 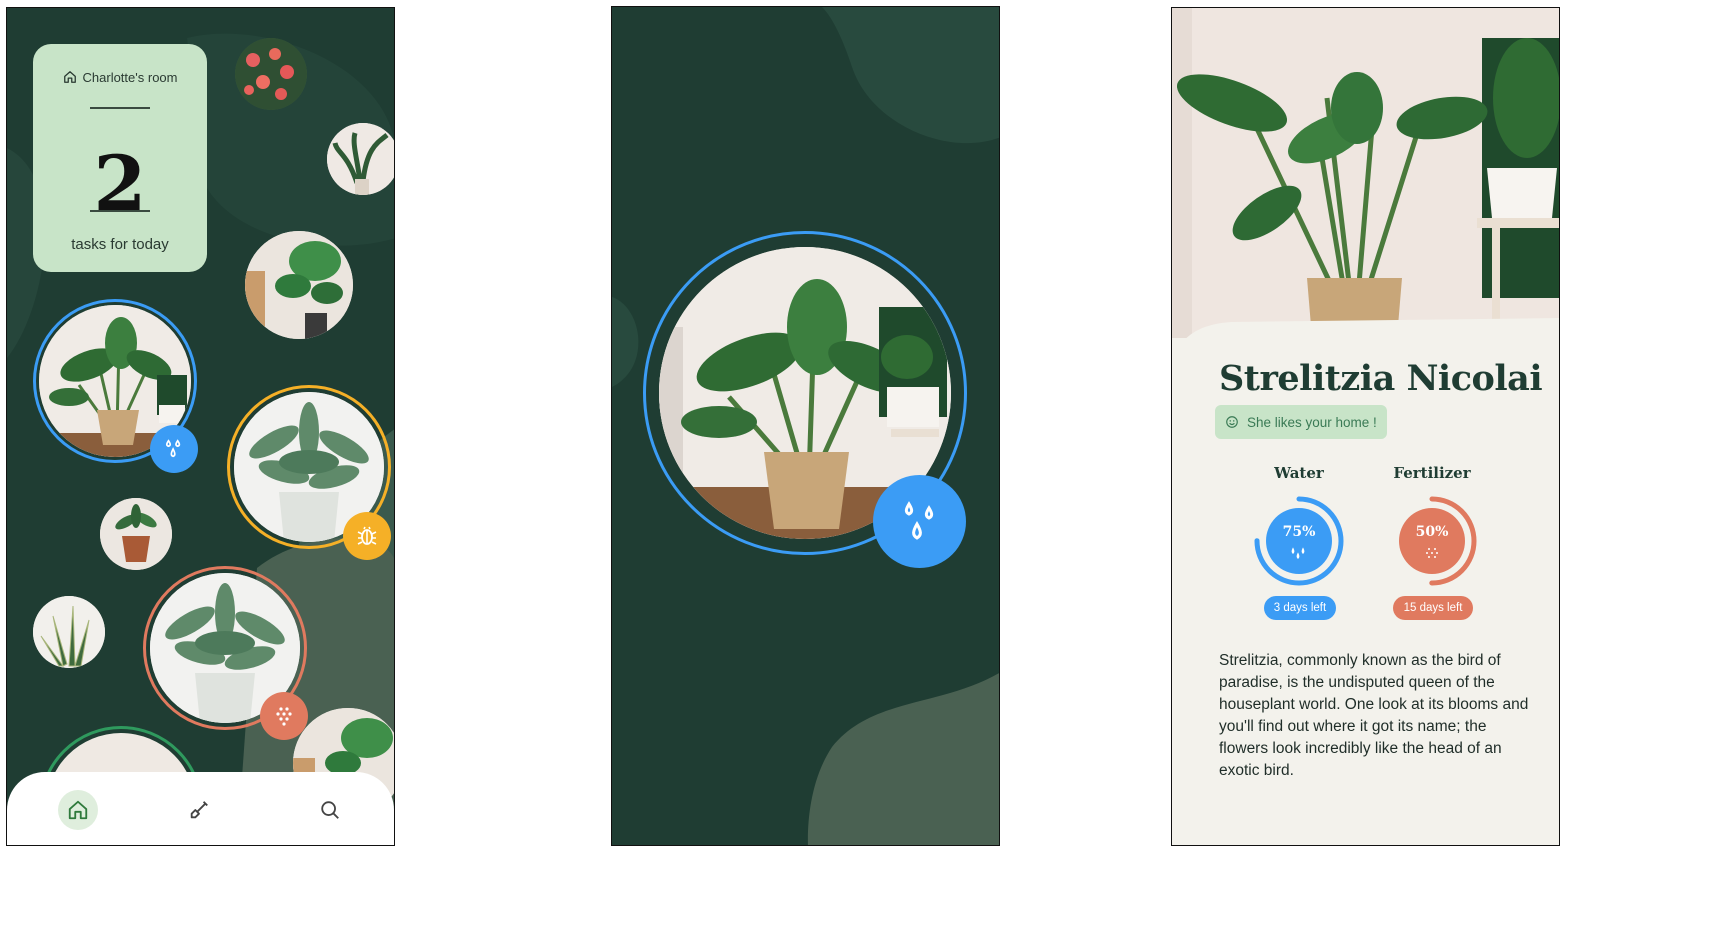 I want to click on shovel-icon, so click(x=199, y=810).